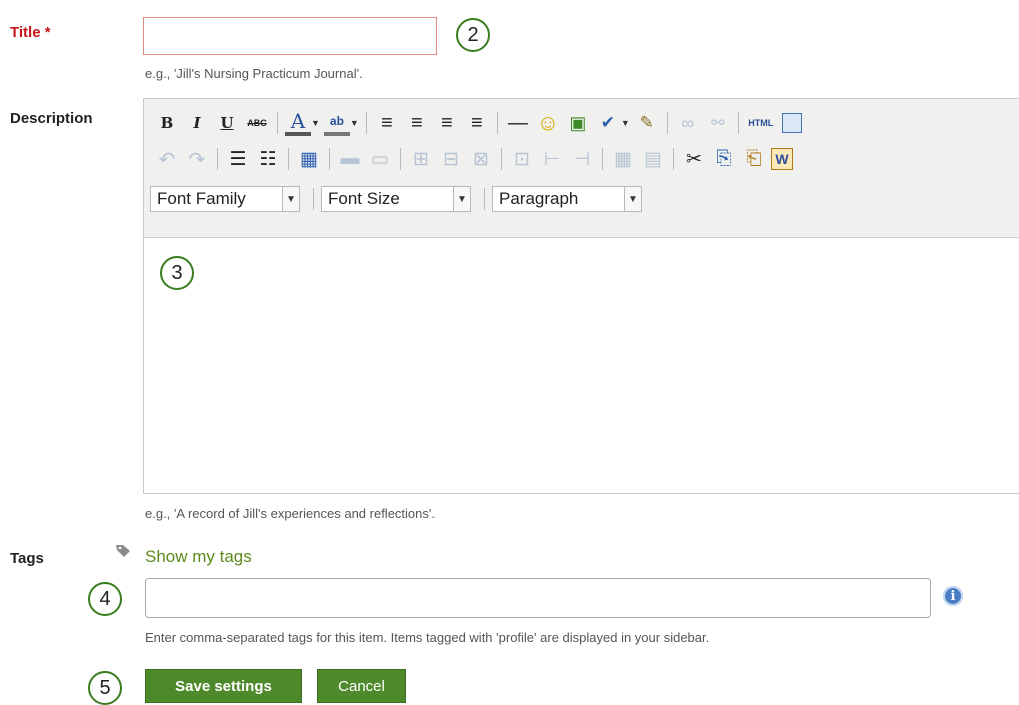 The width and height of the screenshot is (1019, 705). What do you see at coordinates (290, 36) in the screenshot?
I see `title-input` at bounding box center [290, 36].